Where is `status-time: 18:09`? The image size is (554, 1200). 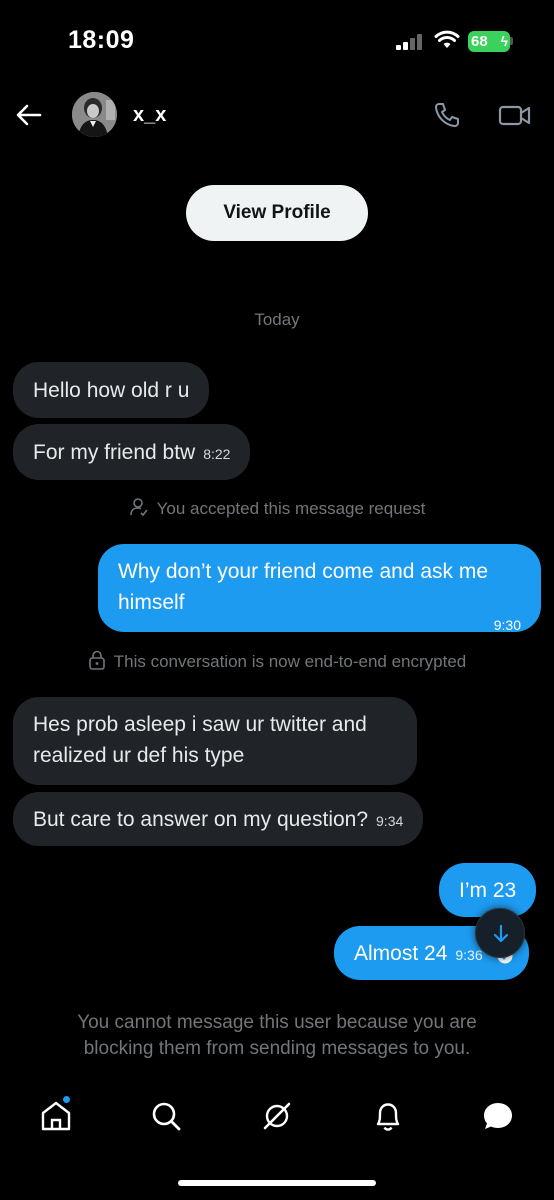 status-time: 18:09 is located at coordinates (101, 40).